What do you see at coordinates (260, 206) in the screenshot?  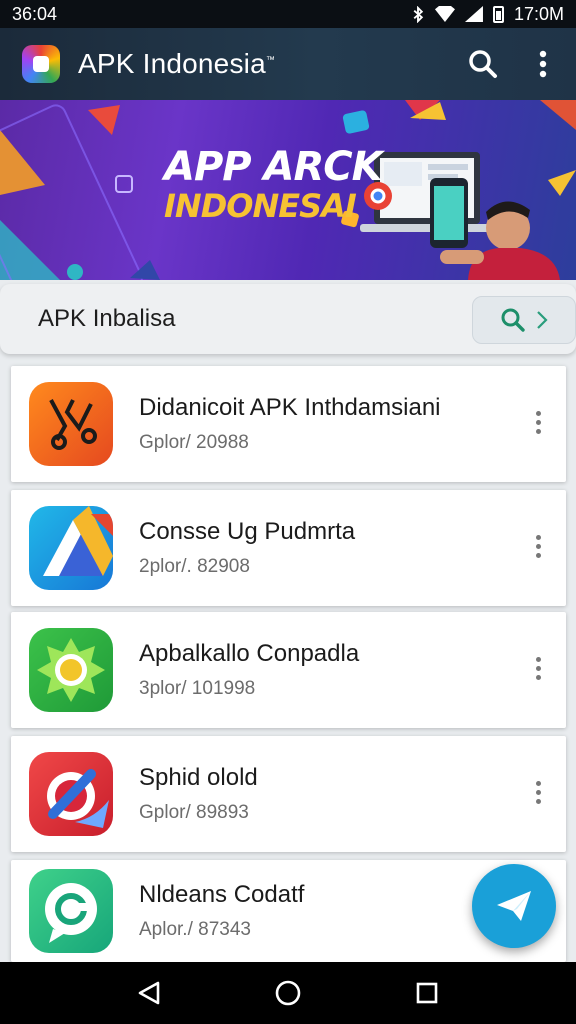 I see `banner-title-line2: INDONESAI` at bounding box center [260, 206].